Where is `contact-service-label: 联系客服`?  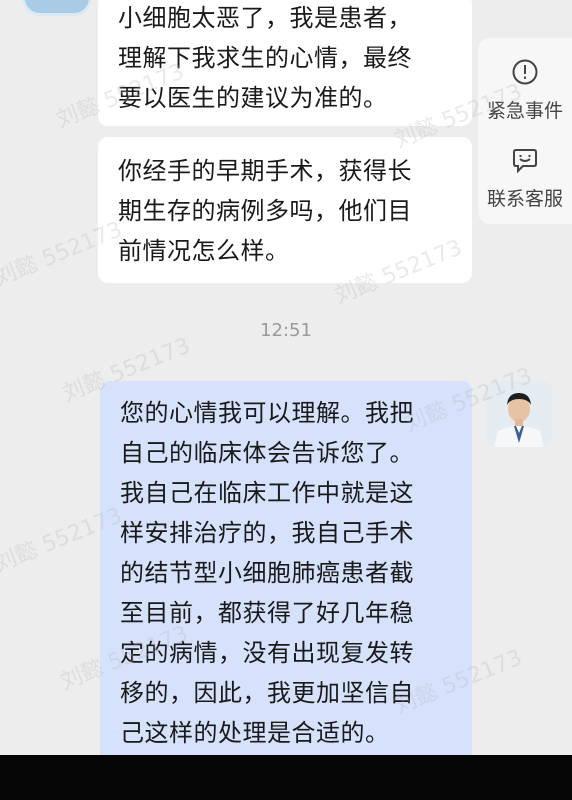
contact-service-label: 联系客服 is located at coordinates (524, 199).